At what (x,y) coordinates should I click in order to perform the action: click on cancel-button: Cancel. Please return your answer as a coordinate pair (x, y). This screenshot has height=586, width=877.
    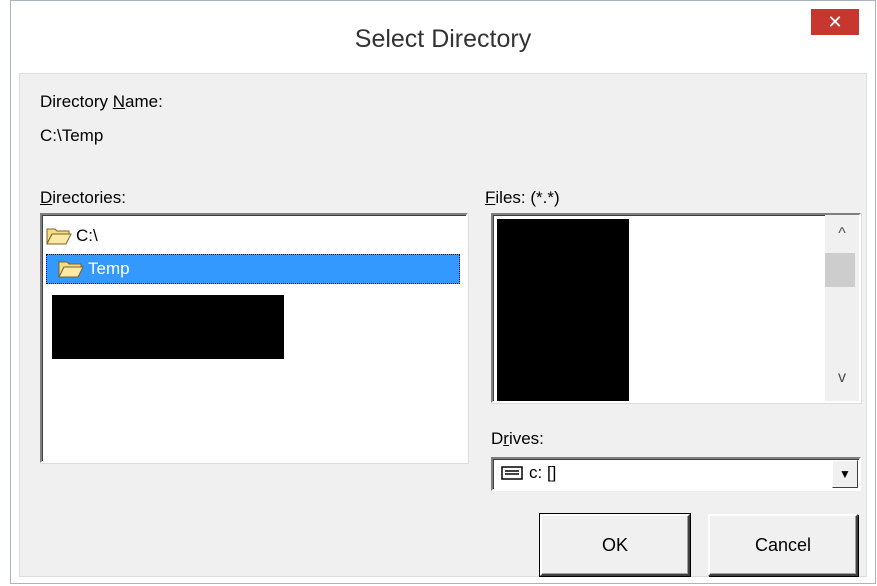
    Looking at the image, I should click on (783, 545).